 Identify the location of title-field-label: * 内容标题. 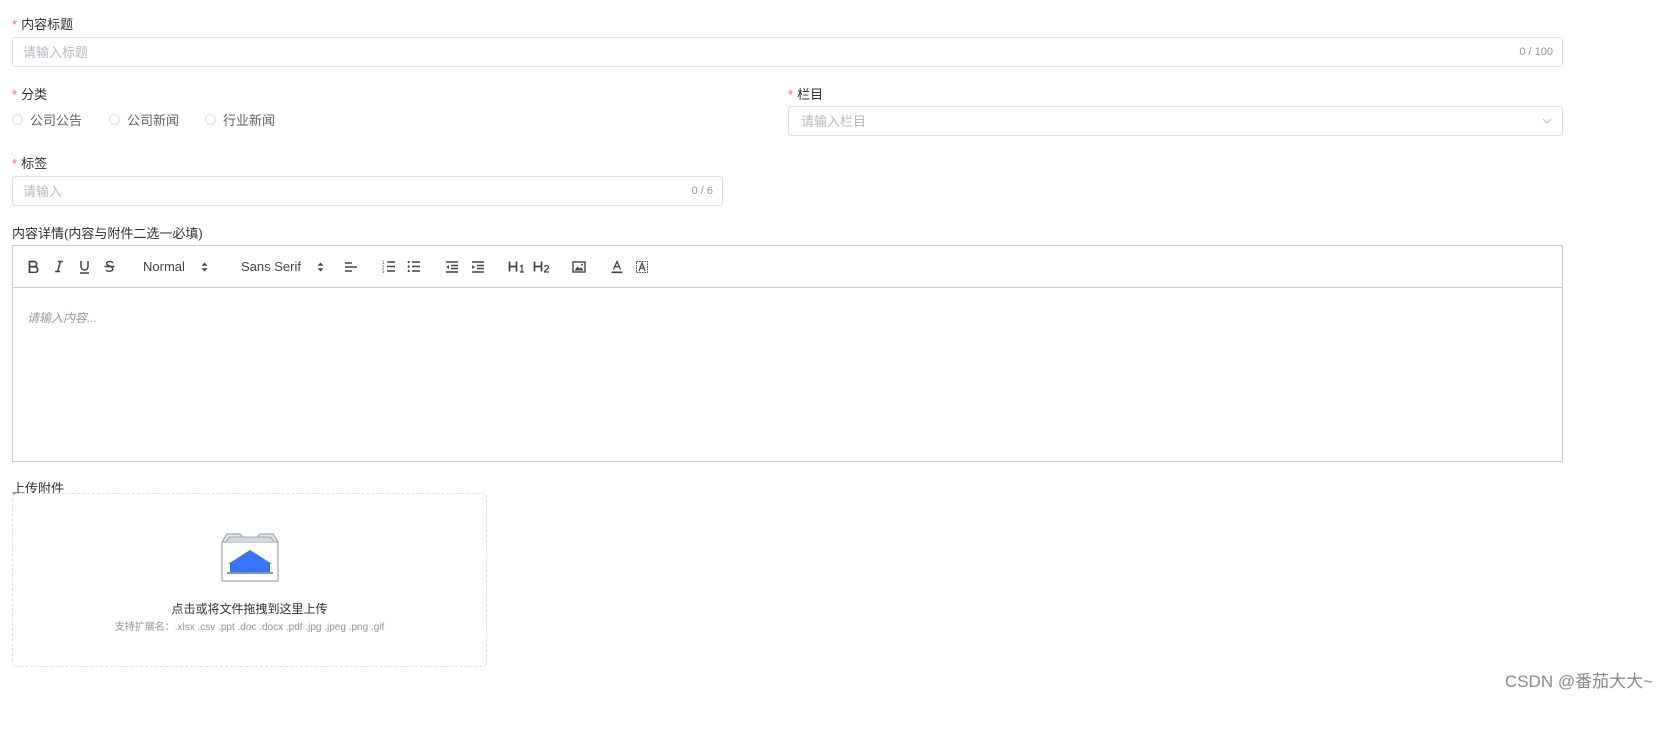
(42, 23).